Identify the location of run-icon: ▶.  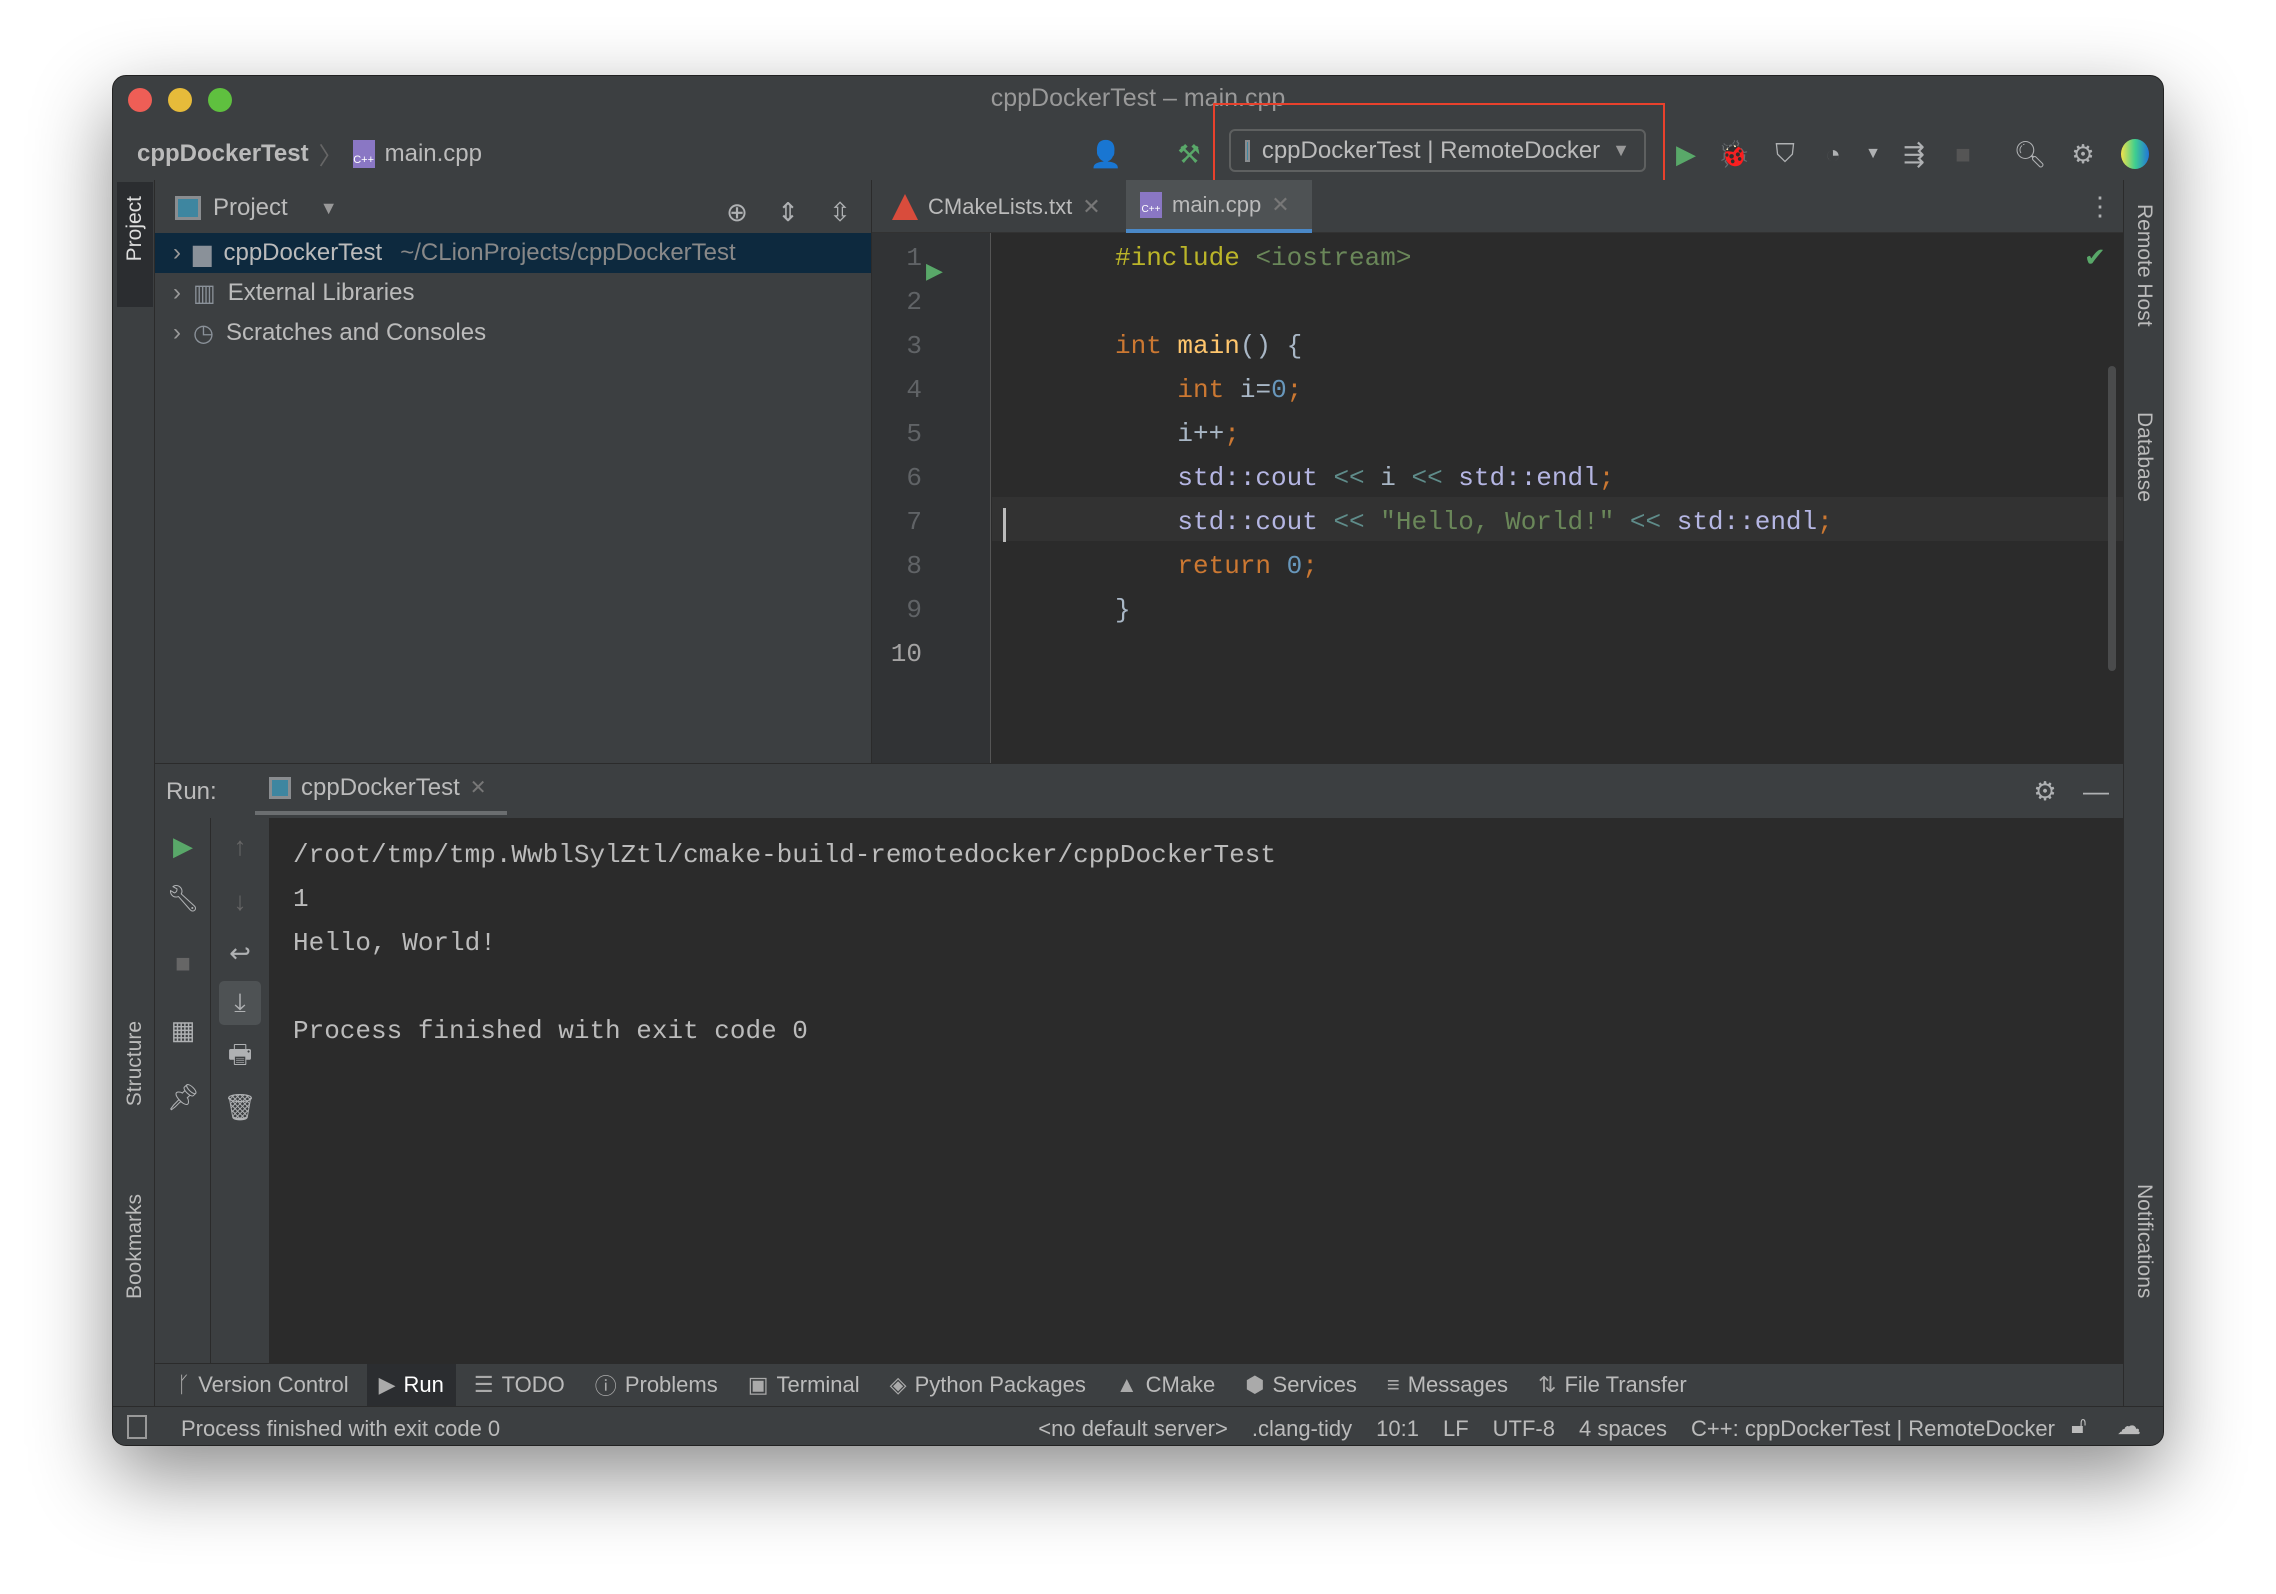
(1686, 154).